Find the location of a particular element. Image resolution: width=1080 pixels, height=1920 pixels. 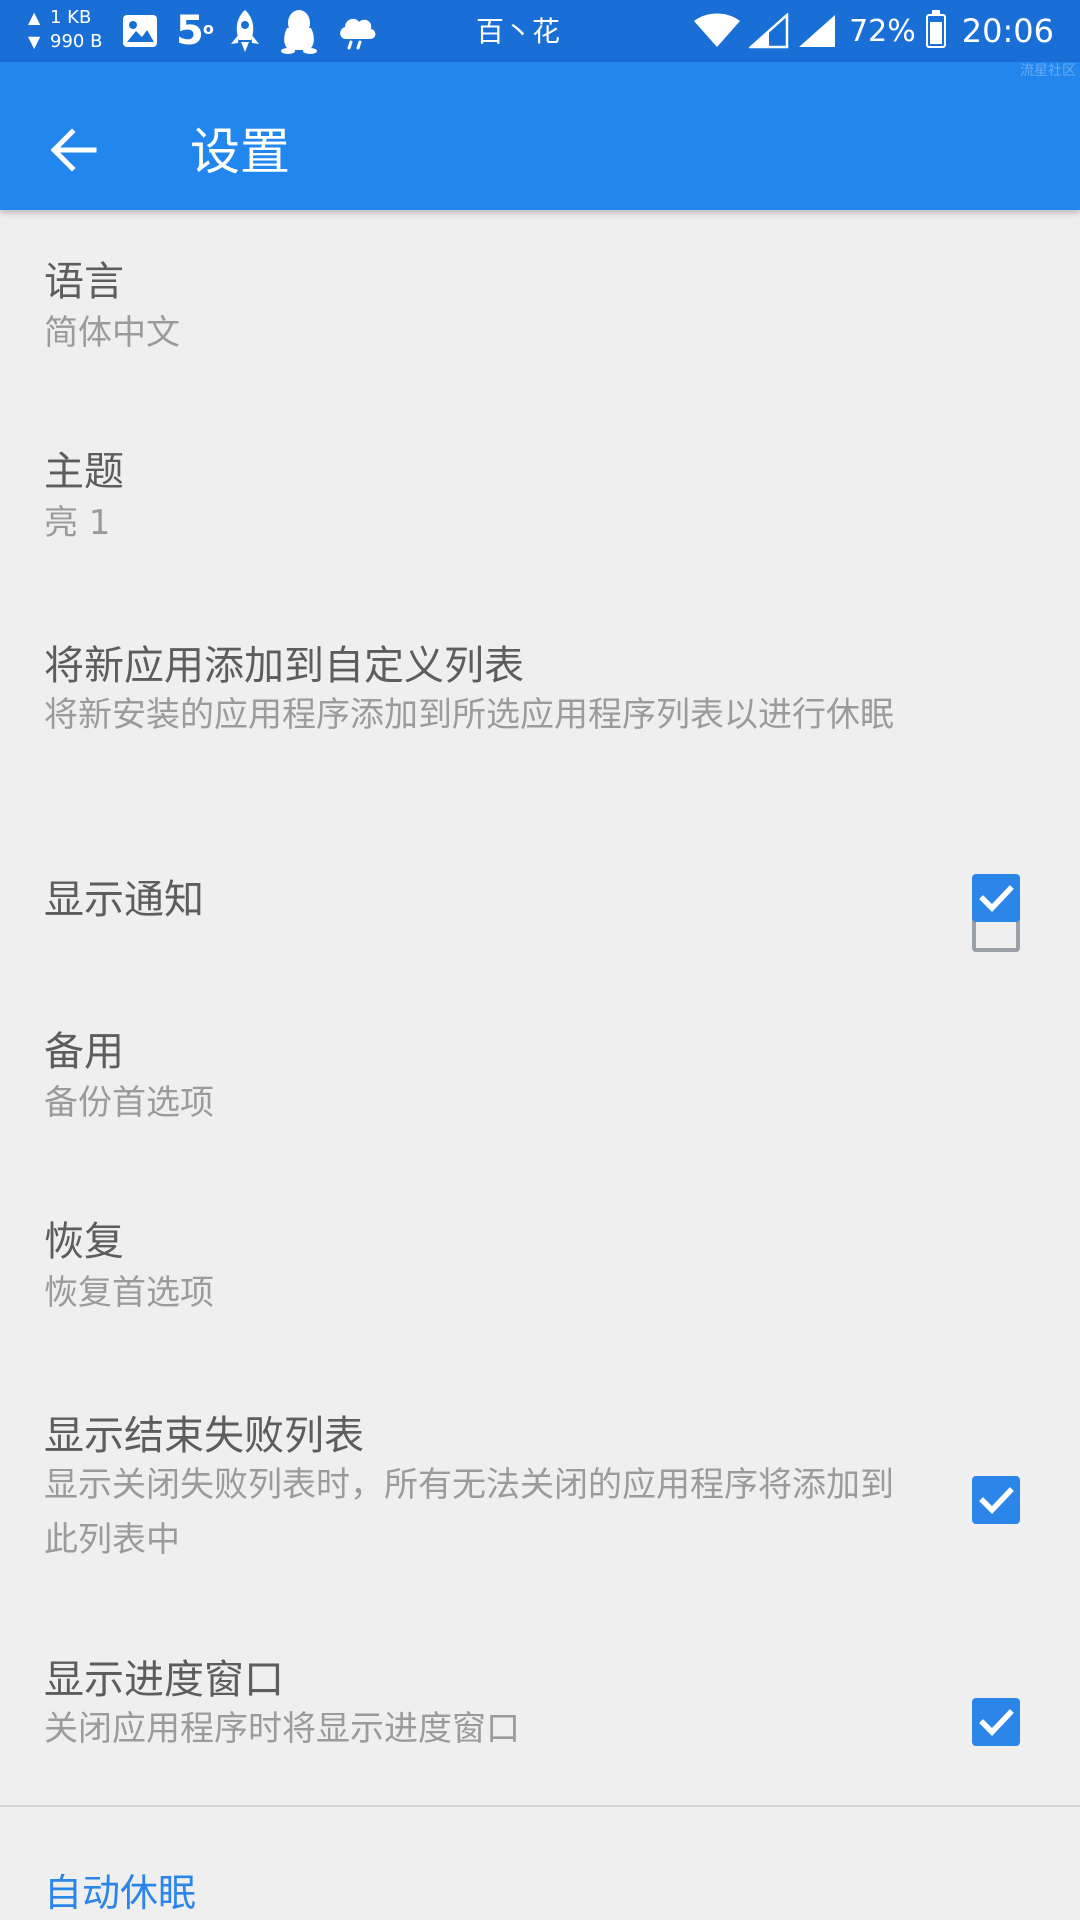

setting-show-kill-failed-list: 显示结束失败列表 显示关闭失败列表时，所有无法关闭的应用程序将添加到此列表中 is located at coordinates (540, 1482).